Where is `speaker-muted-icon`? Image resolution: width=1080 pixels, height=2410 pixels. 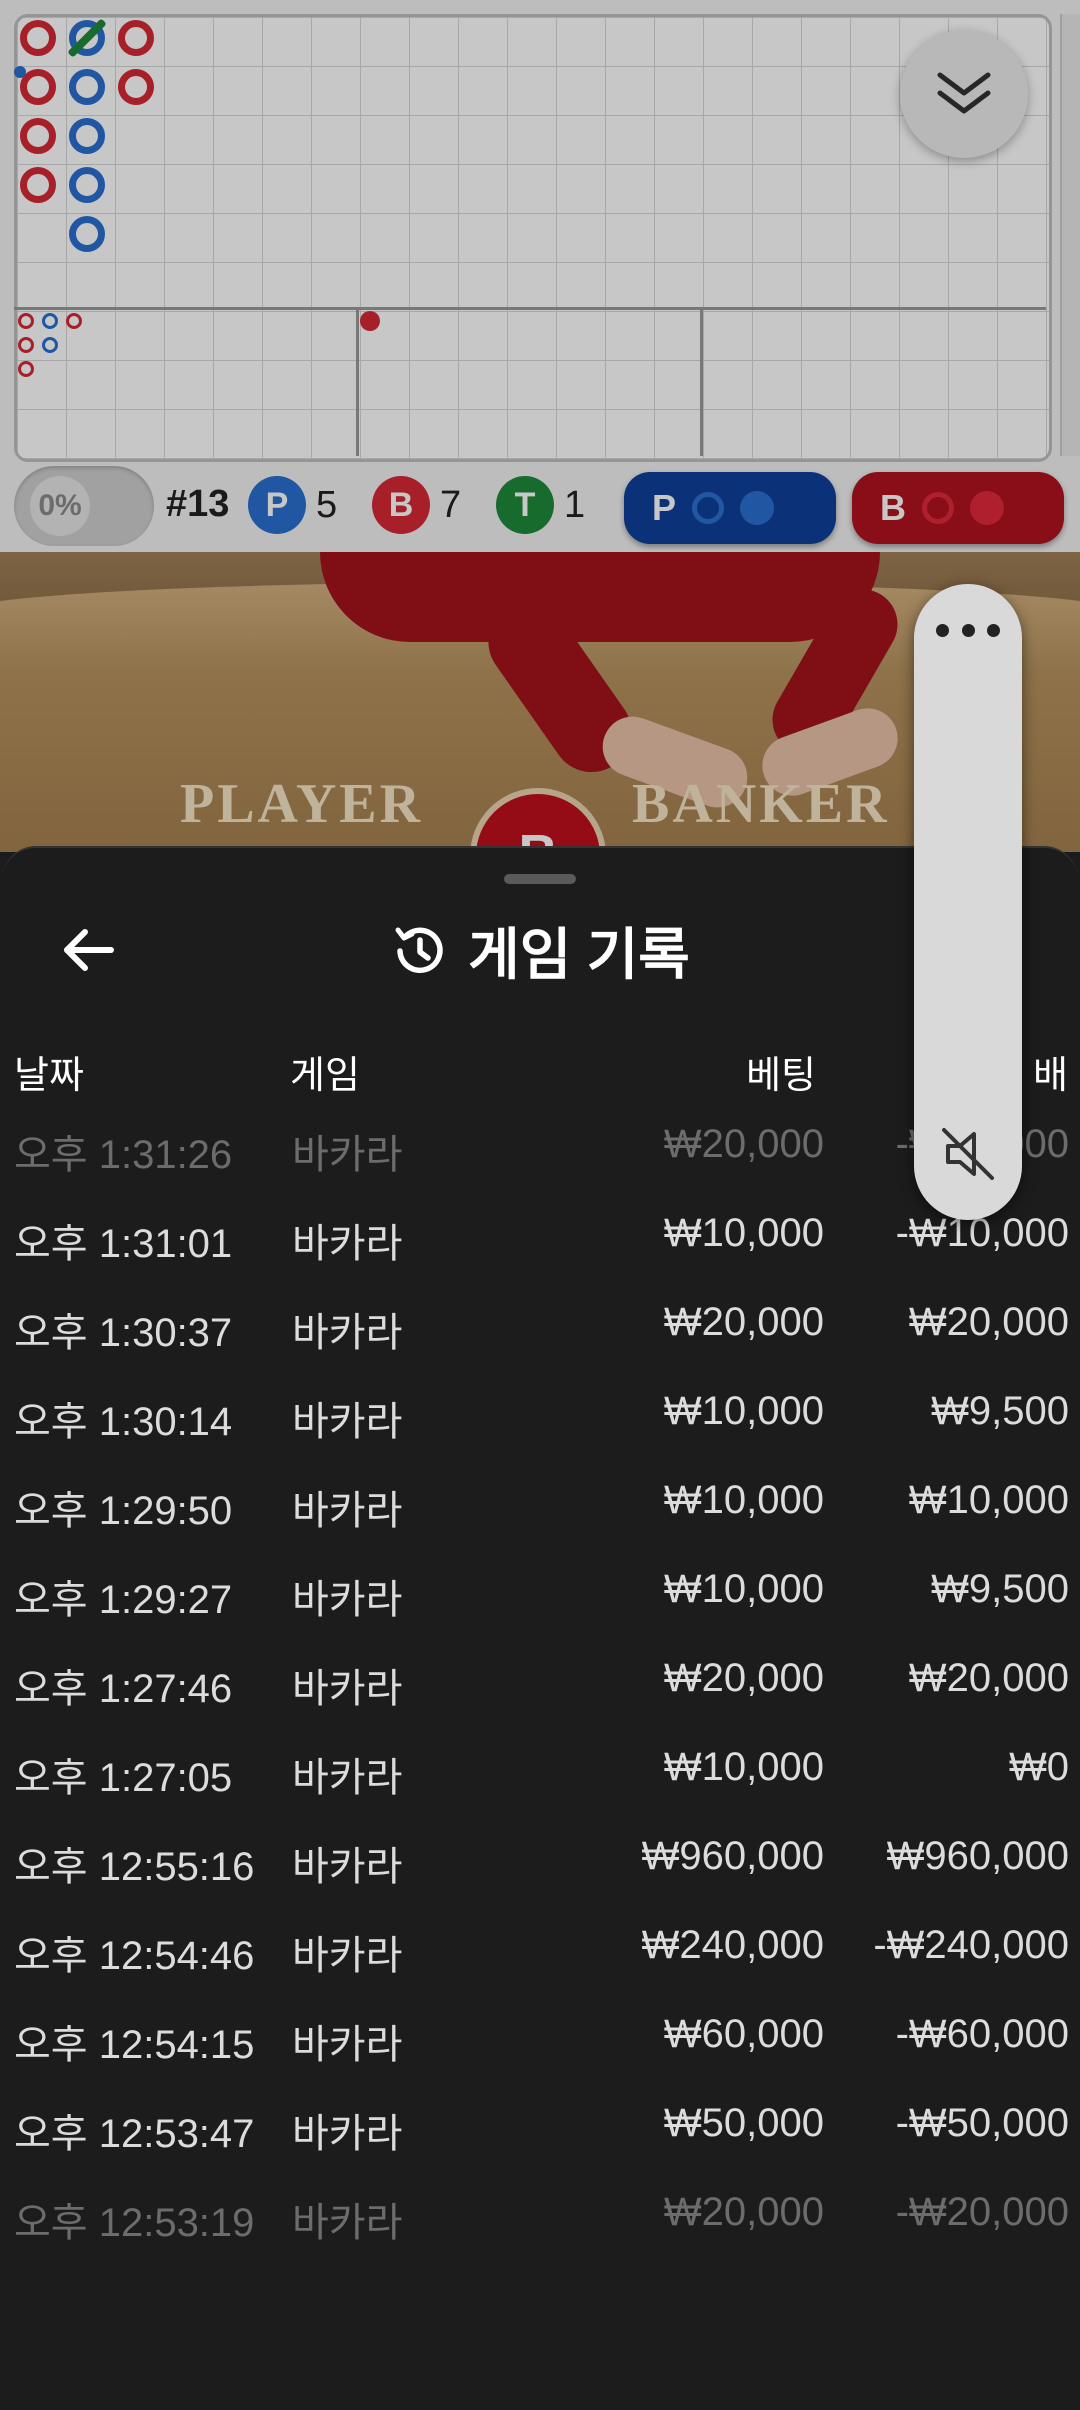
speaker-muted-icon is located at coordinates (968, 1154).